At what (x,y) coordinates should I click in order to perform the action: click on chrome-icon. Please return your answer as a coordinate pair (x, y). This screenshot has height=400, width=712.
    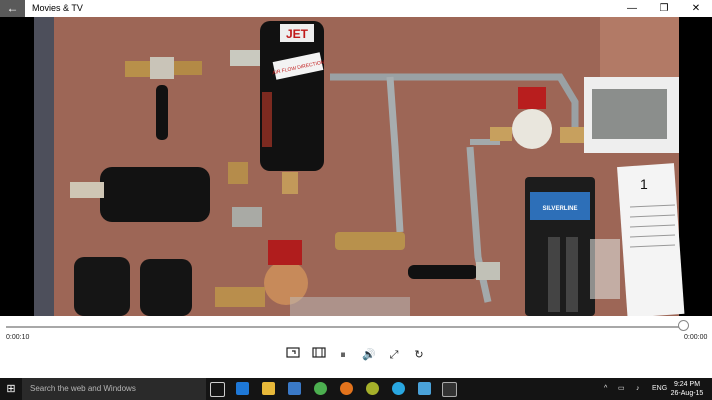
    Looking at the image, I should click on (320, 388).